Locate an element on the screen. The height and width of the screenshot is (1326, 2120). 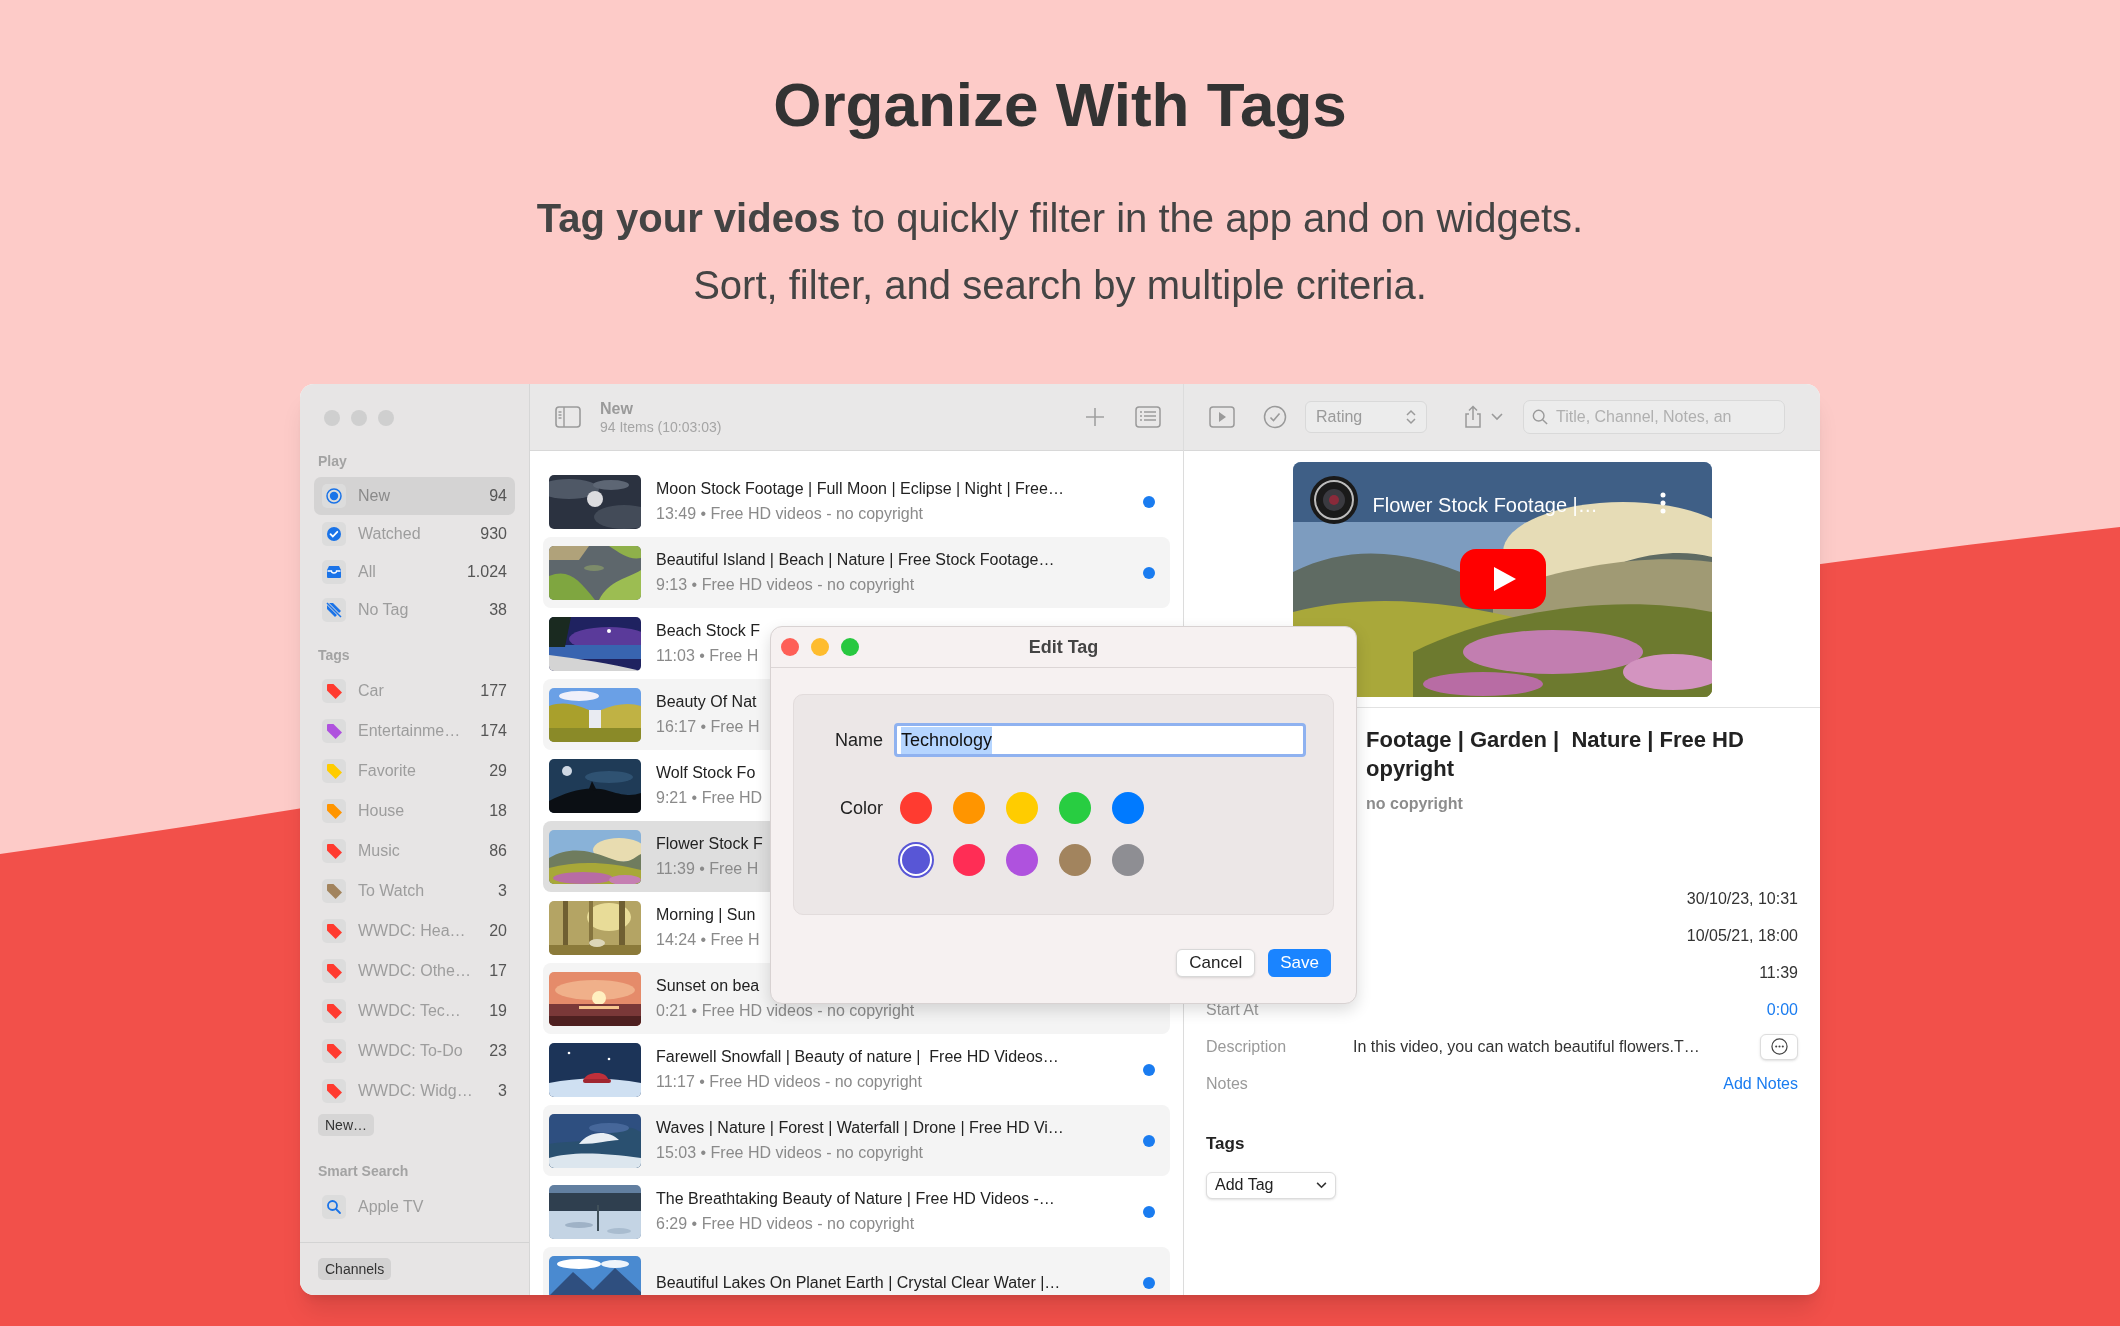
video-meta: 6:29 • Free HD videos - no copyright is located at coordinates (786, 1224).